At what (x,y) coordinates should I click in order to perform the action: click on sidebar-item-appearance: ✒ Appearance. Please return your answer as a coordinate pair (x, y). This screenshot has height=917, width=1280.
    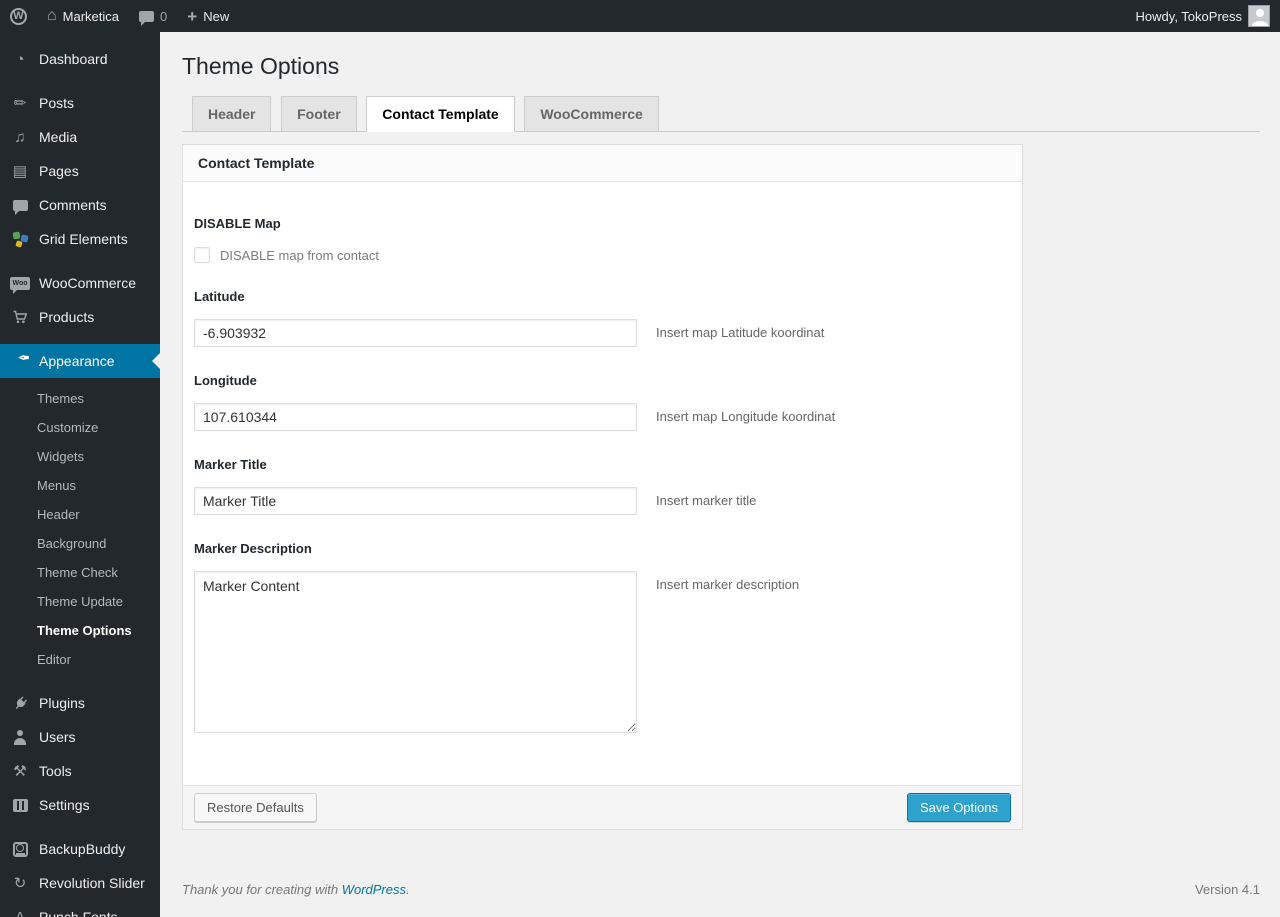
    Looking at the image, I should click on (80, 361).